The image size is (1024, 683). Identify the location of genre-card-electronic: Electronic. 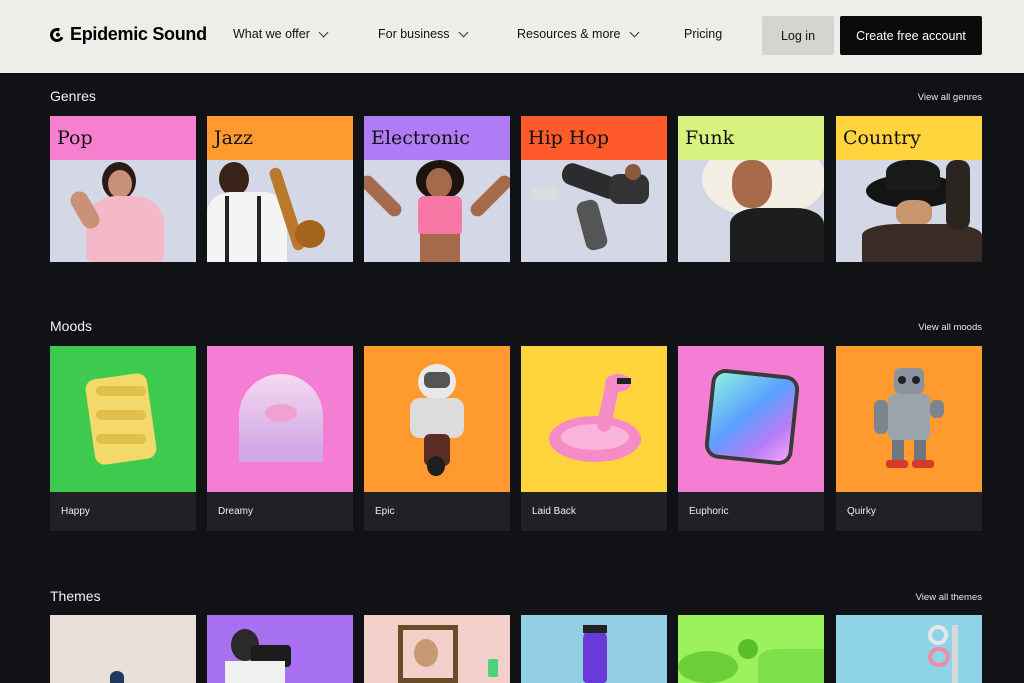
(437, 189).